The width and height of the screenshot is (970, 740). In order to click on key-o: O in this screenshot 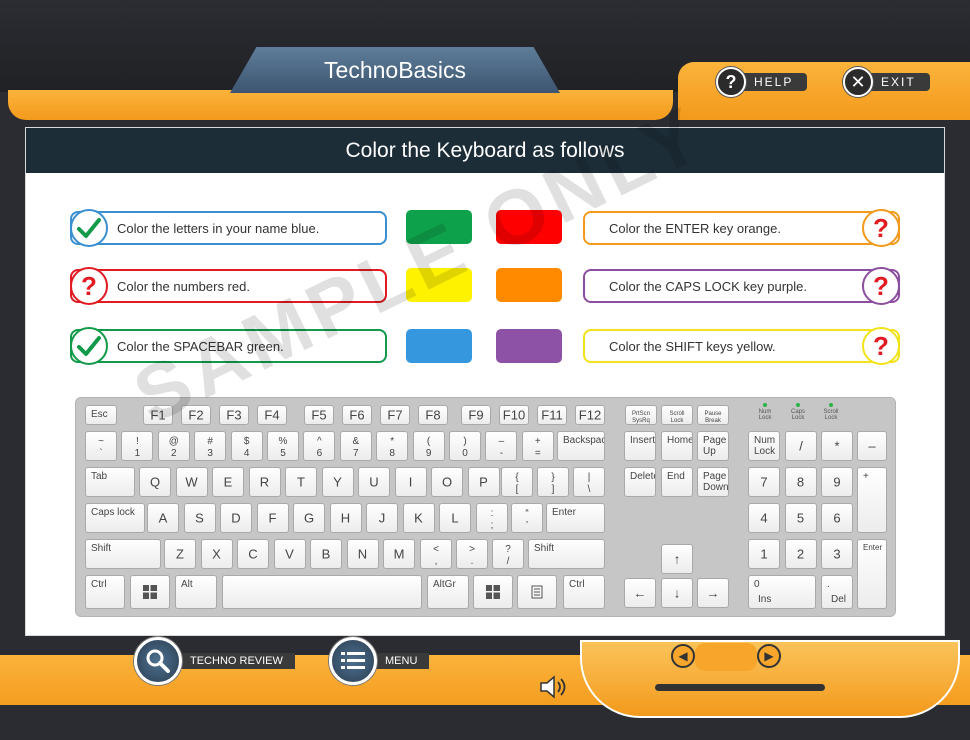, I will do `click(447, 482)`.